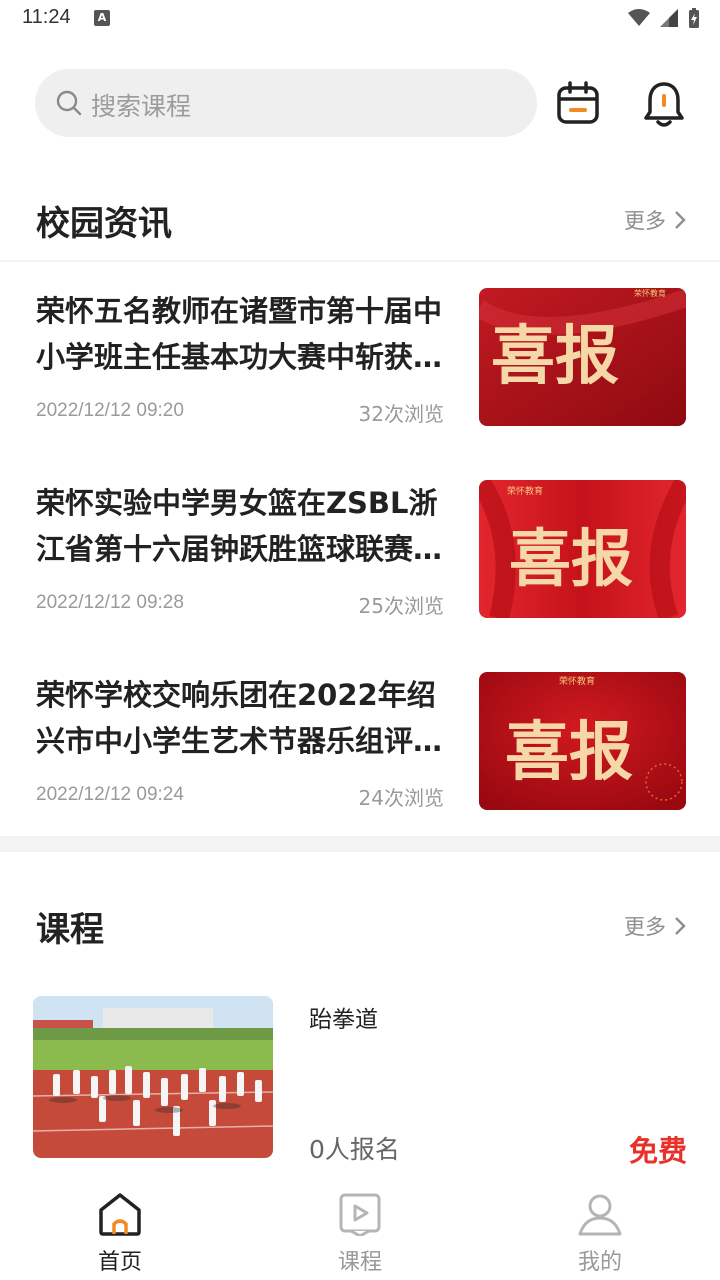 The height and width of the screenshot is (1280, 720). What do you see at coordinates (401, 414) in the screenshot?
I see `news-views: 32次浏览` at bounding box center [401, 414].